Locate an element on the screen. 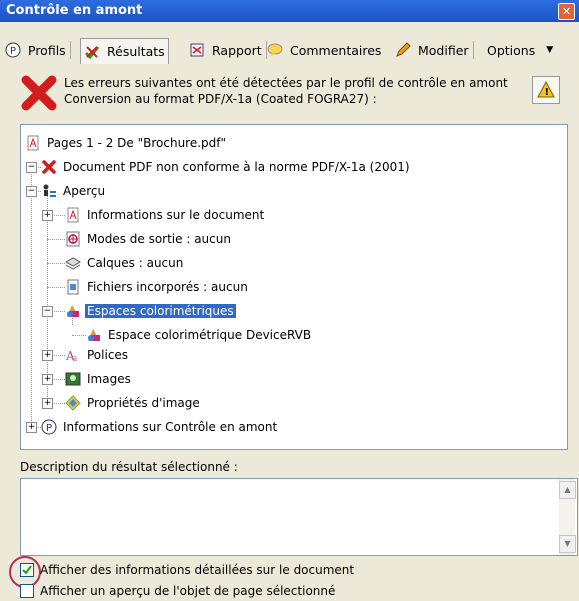 The width and height of the screenshot is (579, 601). tab-label: Commentaires is located at coordinates (336, 50).